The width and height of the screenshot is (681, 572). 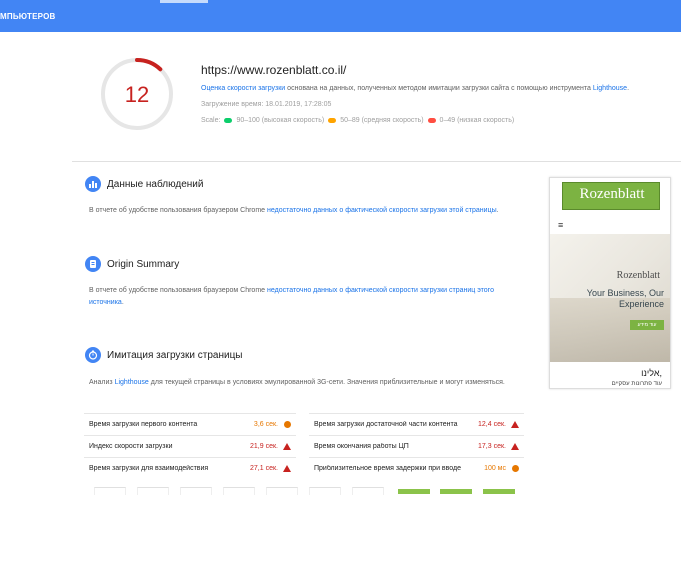 What do you see at coordinates (175, 355) in the screenshot?
I see `lab-data-title: Имитация загрузки страницы` at bounding box center [175, 355].